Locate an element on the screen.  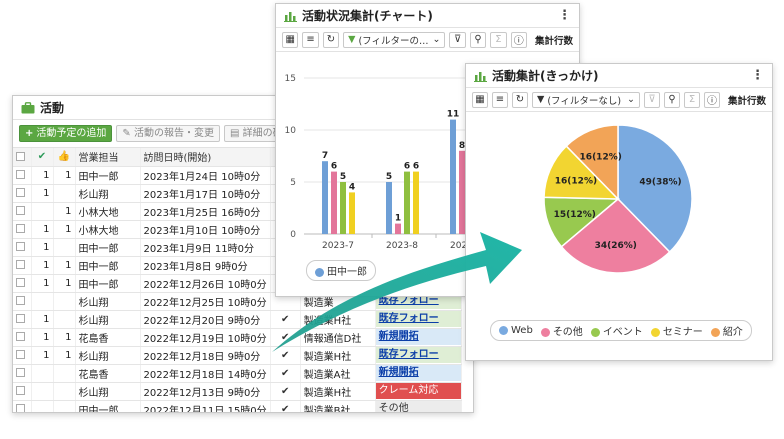
type-tag: クレーム対応 is located at coordinates (418, 391).